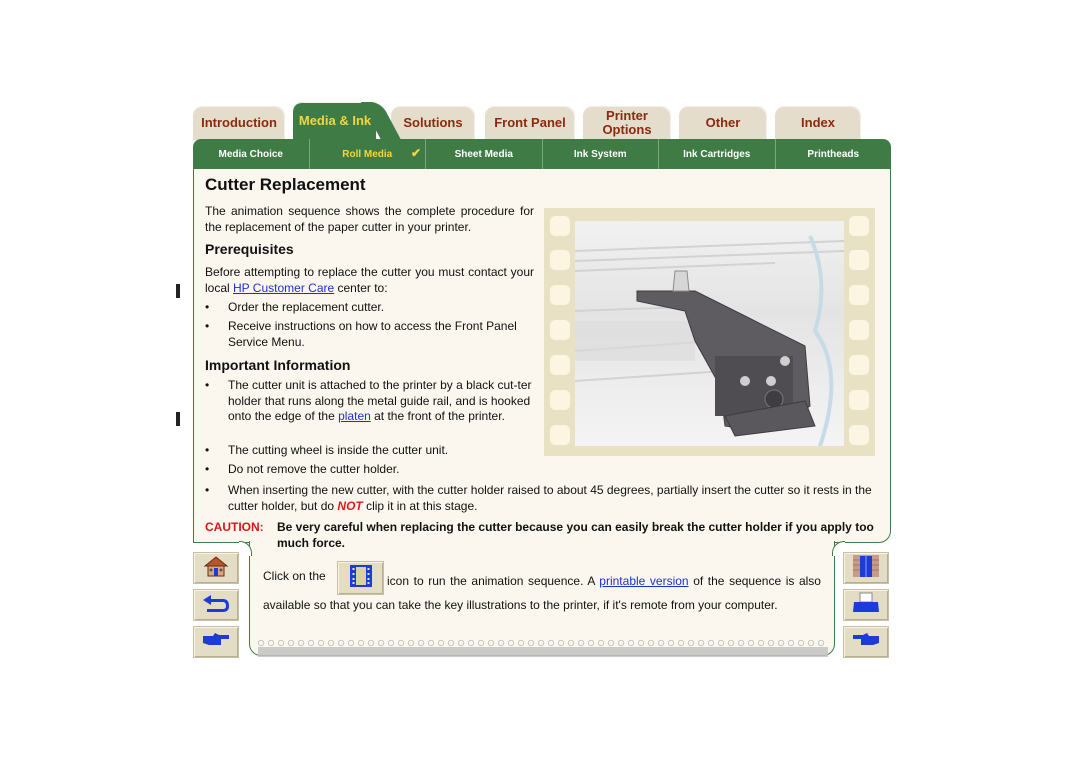 The width and height of the screenshot is (1080, 763). I want to click on back-button, so click(216, 605).